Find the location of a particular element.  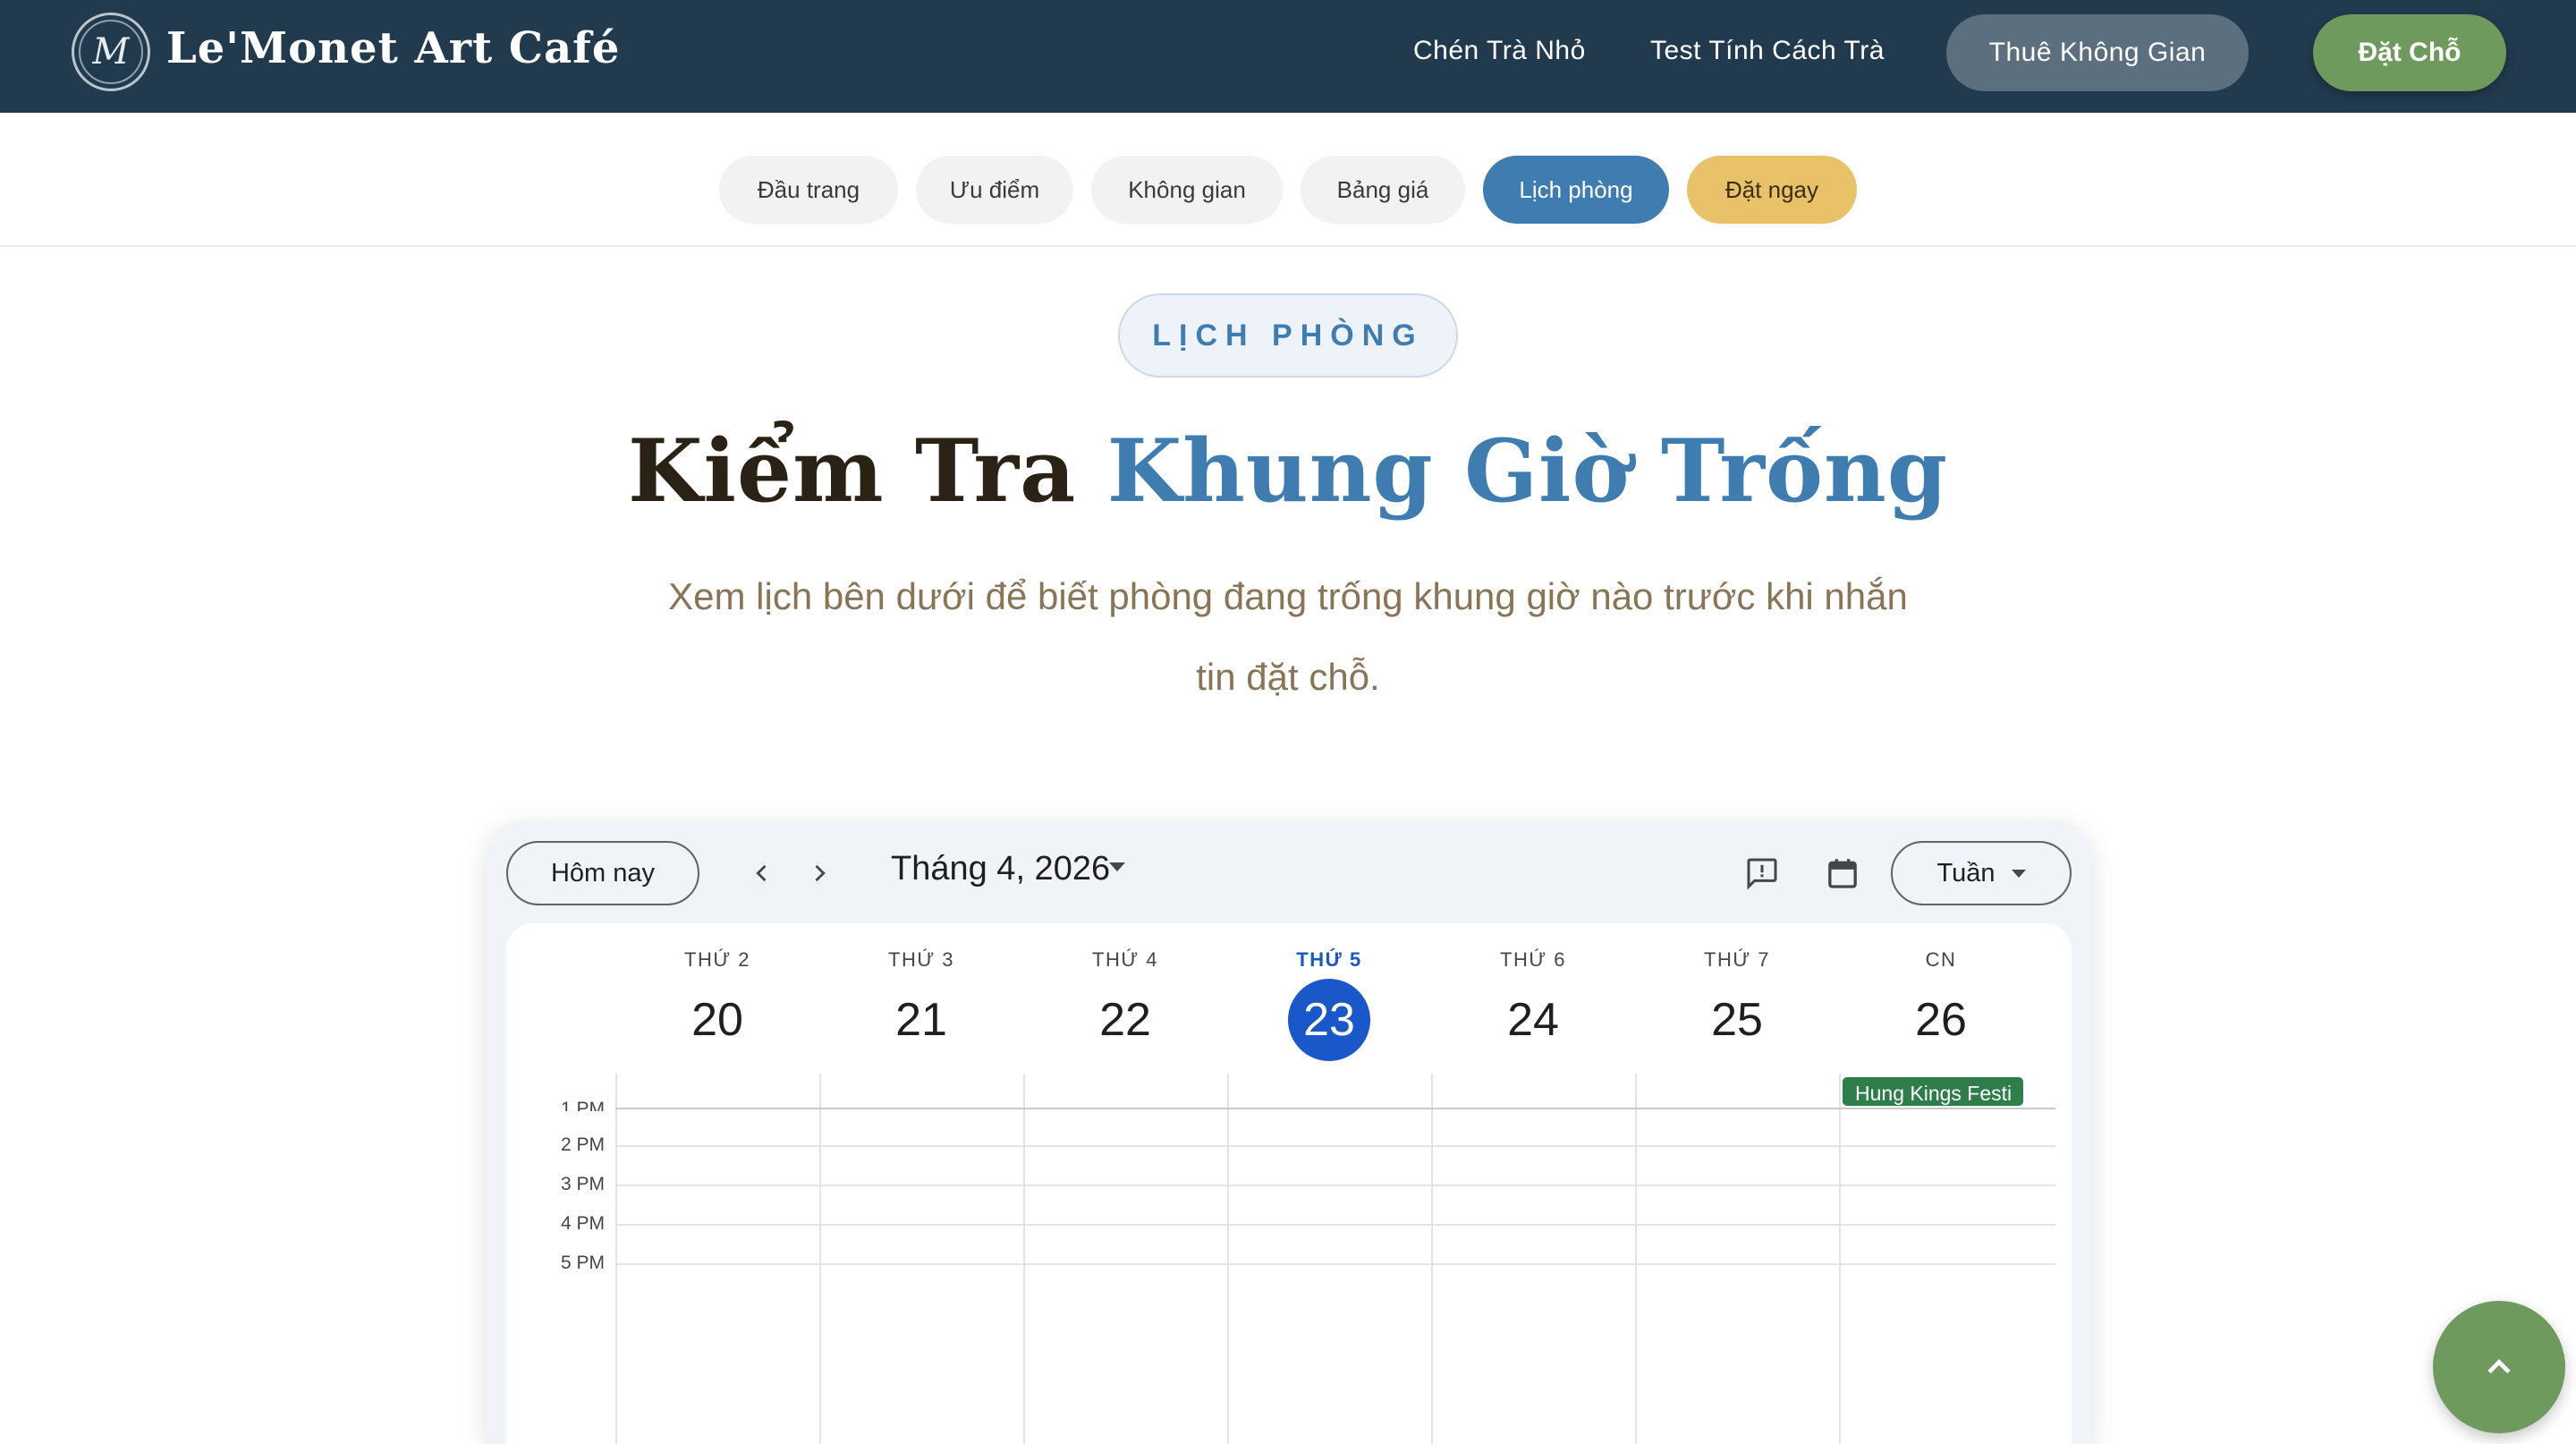

day-header-thu: THỨ 5 23 is located at coordinates (1329, 1005).